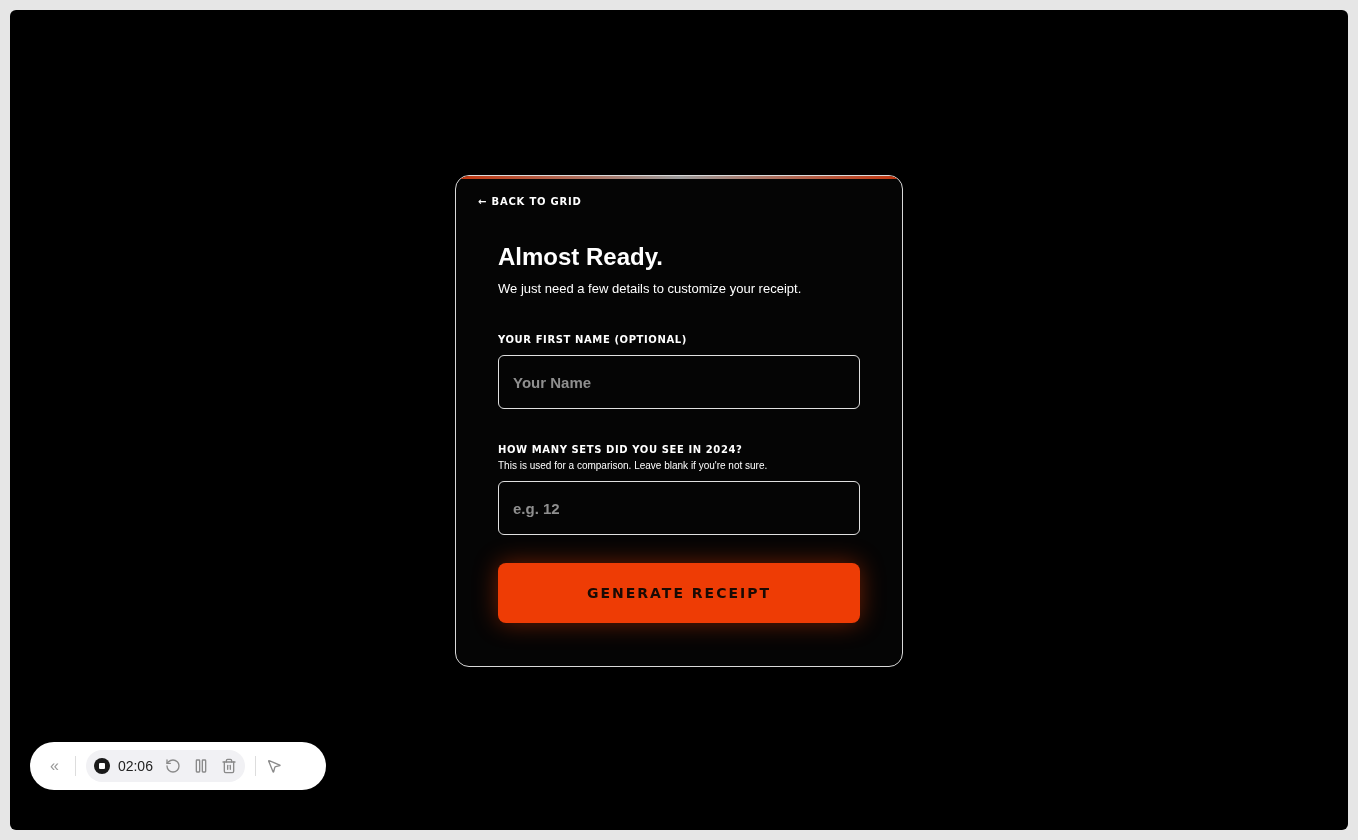 The image size is (1358, 840). Describe the element at coordinates (669, 201) in the screenshot. I see `back-link: ← BACK TO GRID` at that location.